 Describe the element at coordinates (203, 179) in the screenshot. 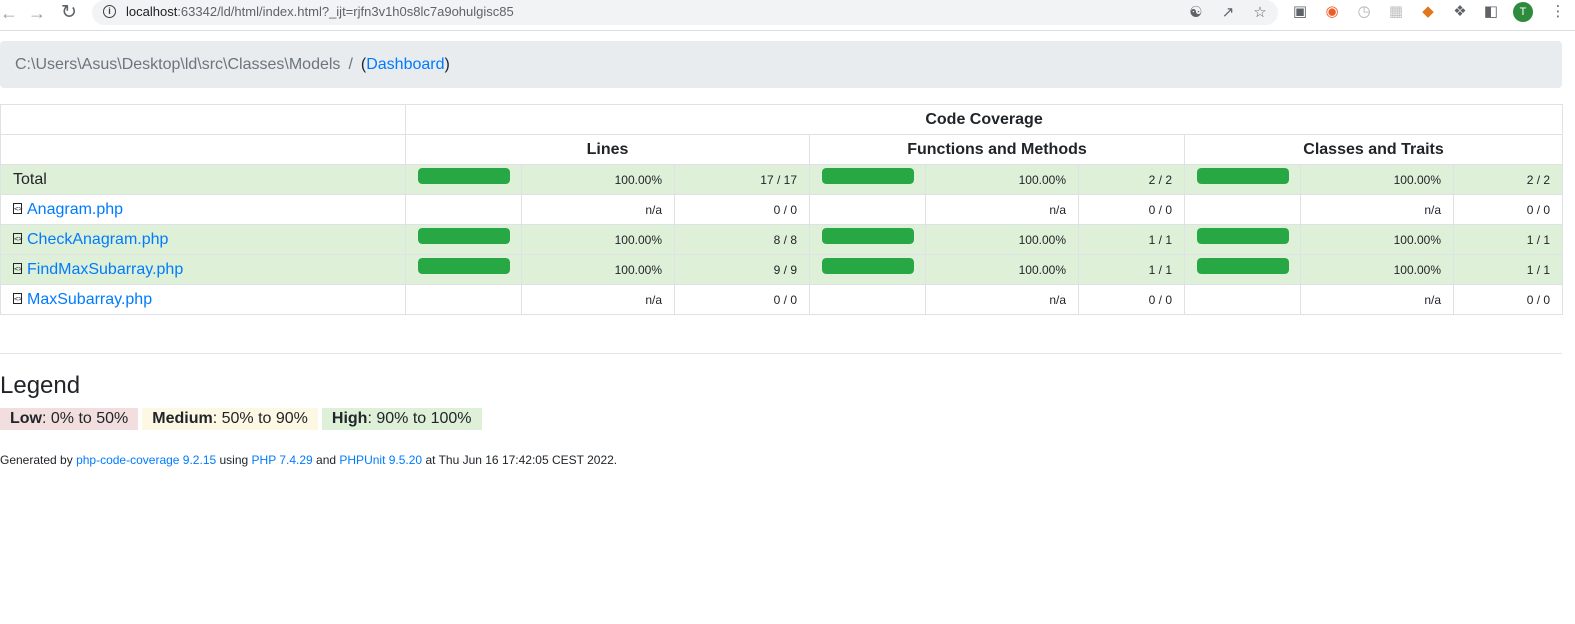

I see `file-name-cell: Total` at that location.